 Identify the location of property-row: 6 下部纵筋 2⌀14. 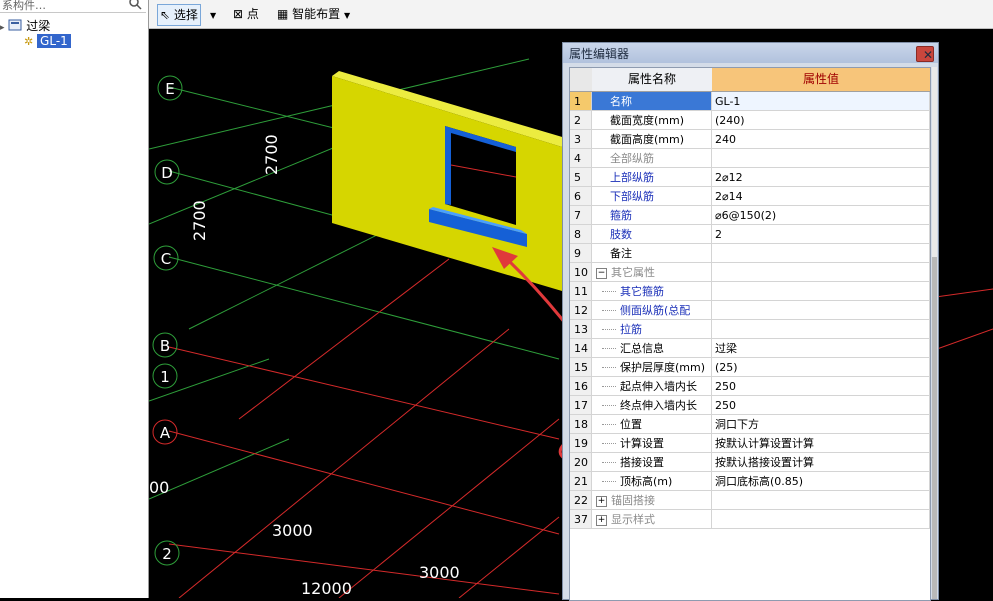
(750, 196).